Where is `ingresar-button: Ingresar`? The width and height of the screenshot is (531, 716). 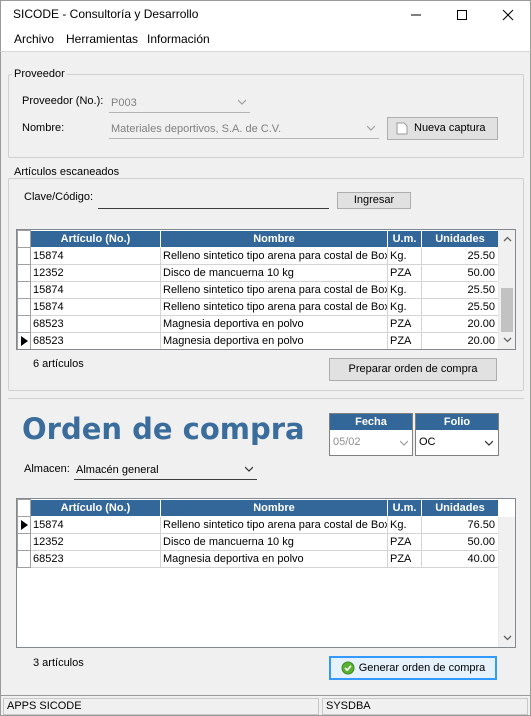
ingresar-button: Ingresar is located at coordinates (374, 200).